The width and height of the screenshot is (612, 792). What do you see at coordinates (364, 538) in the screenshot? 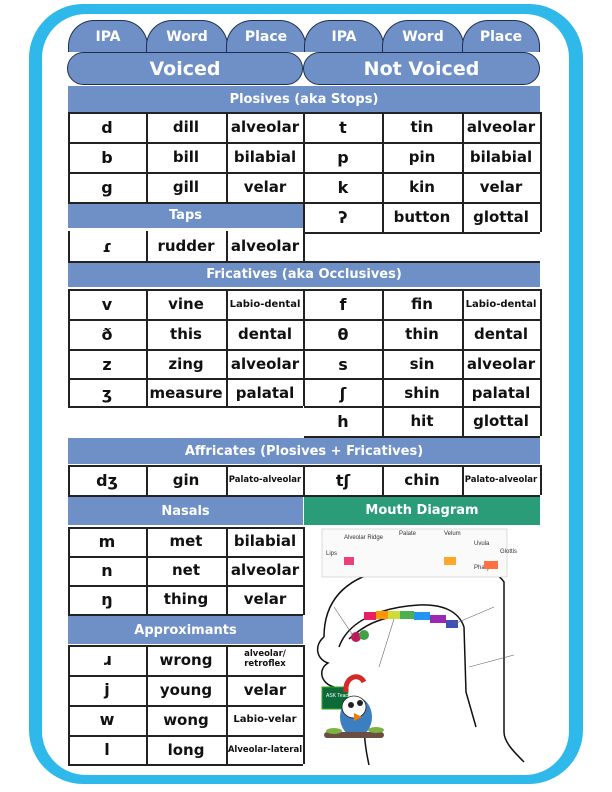
I see `label-alveolar-ridge: Alveolar Ridge` at bounding box center [364, 538].